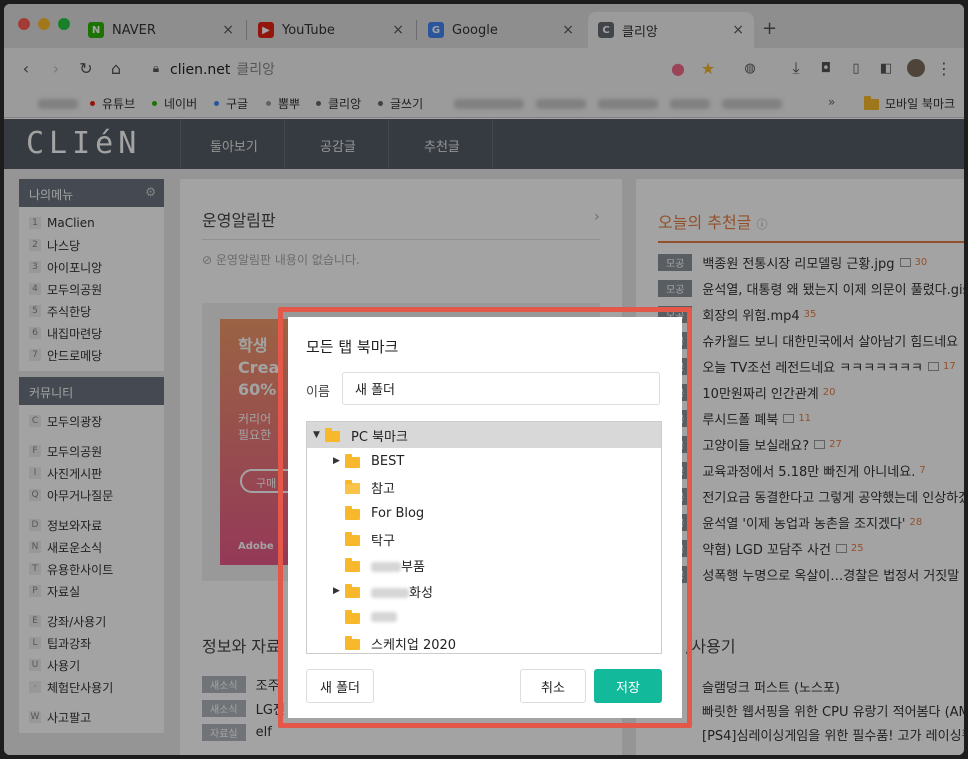  What do you see at coordinates (484, 487) in the screenshot?
I see `folder-node: 참고` at bounding box center [484, 487].